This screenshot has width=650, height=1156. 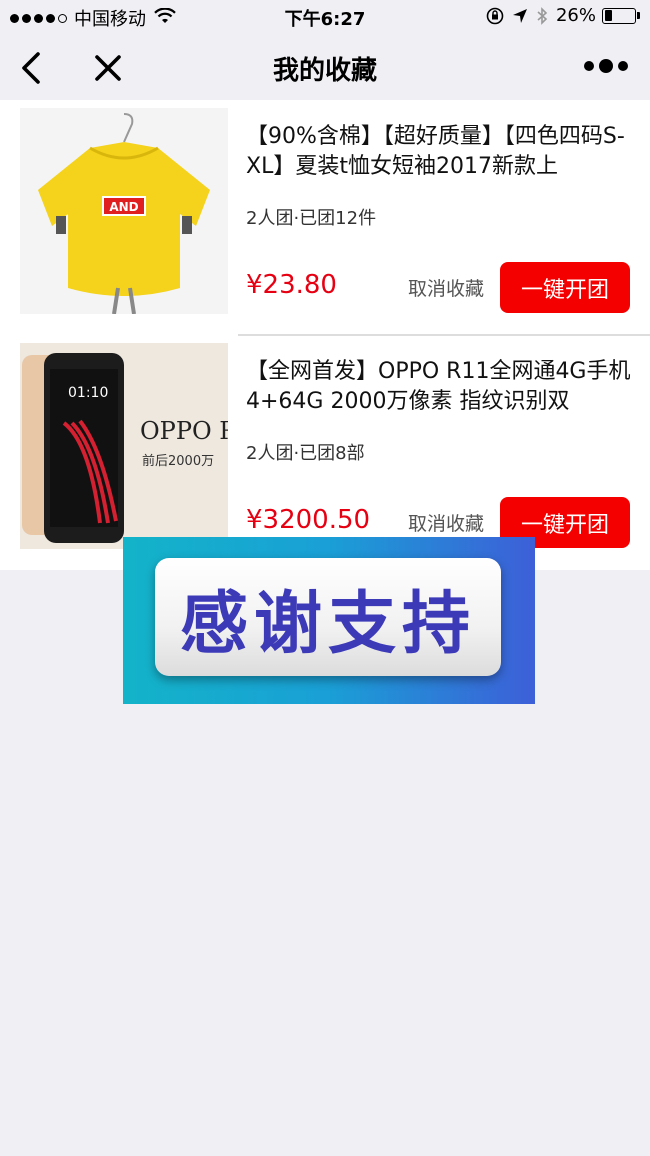 I want to click on start-group-button: 一键开团, so click(x=565, y=287).